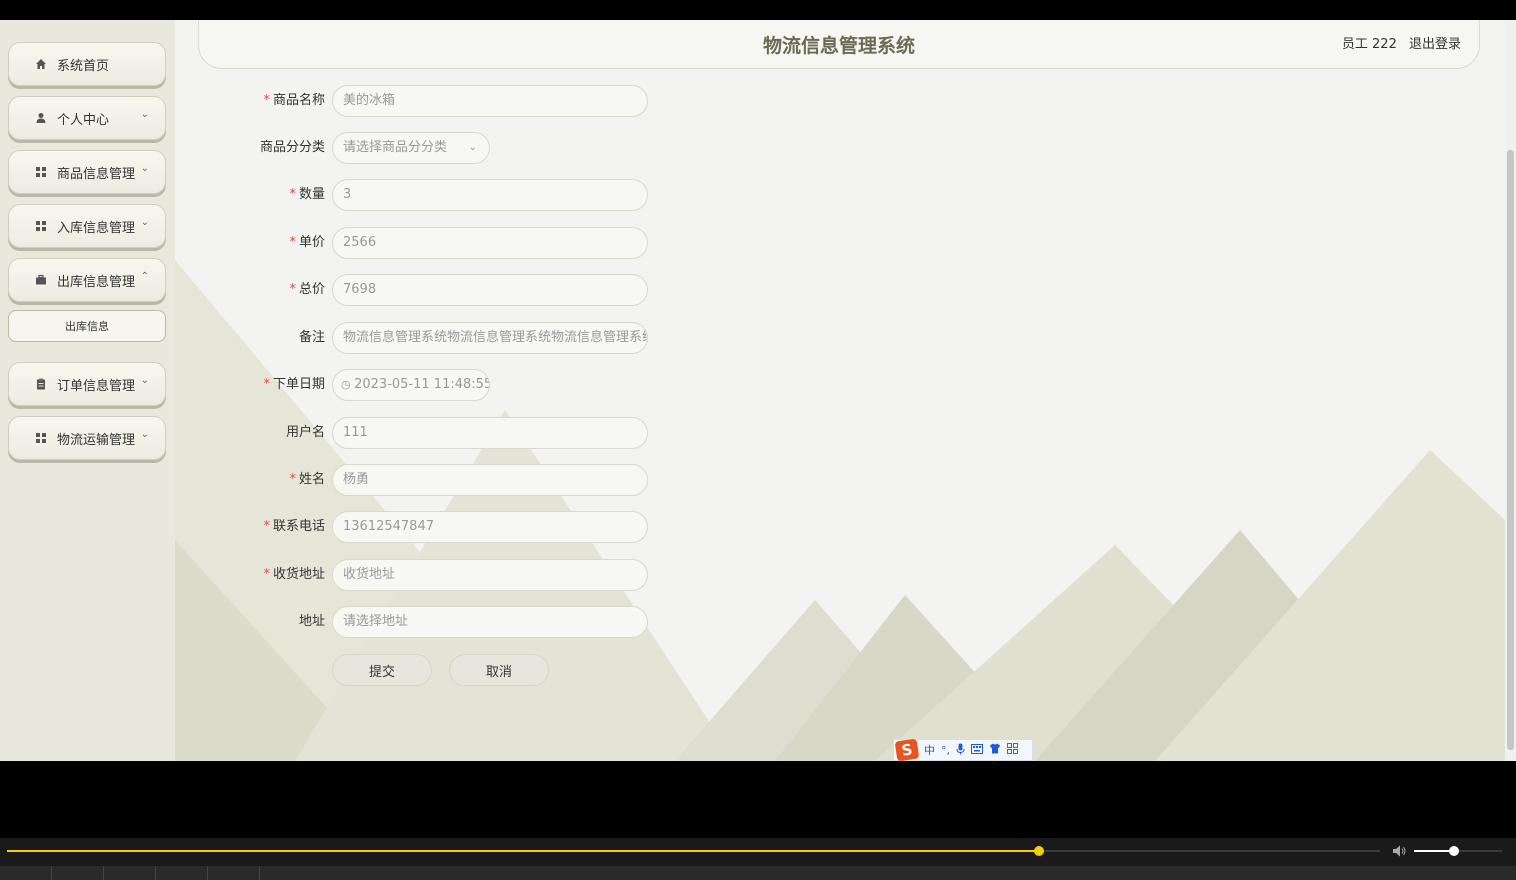 The height and width of the screenshot is (880, 1516). I want to click on submit-button: 提交, so click(382, 670).